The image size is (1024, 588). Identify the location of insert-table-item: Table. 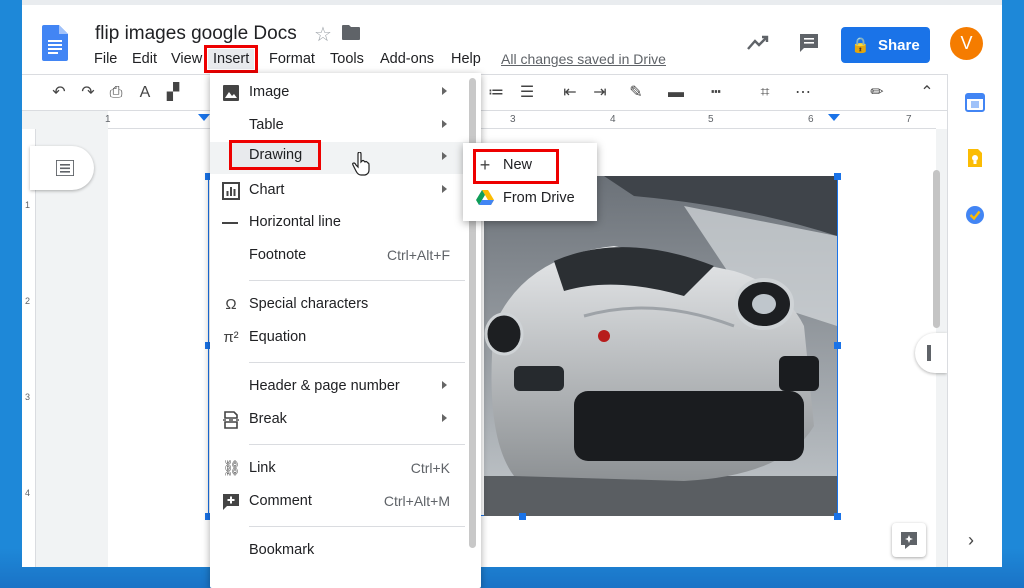
(345, 126).